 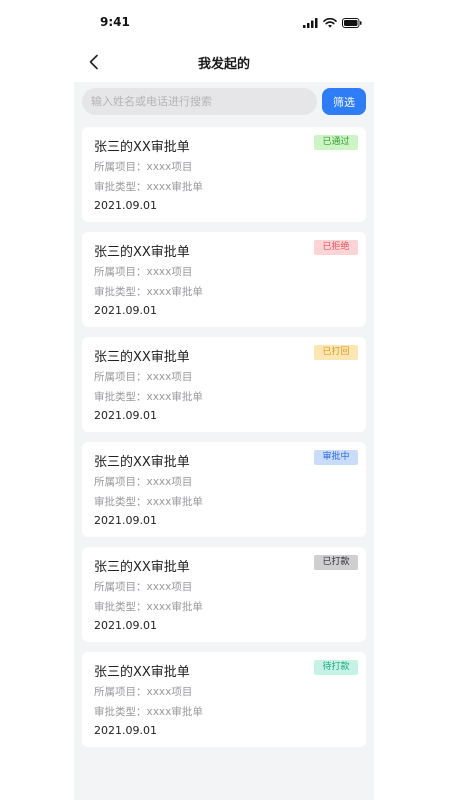 I want to click on status-time: 9:41, so click(x=115, y=22).